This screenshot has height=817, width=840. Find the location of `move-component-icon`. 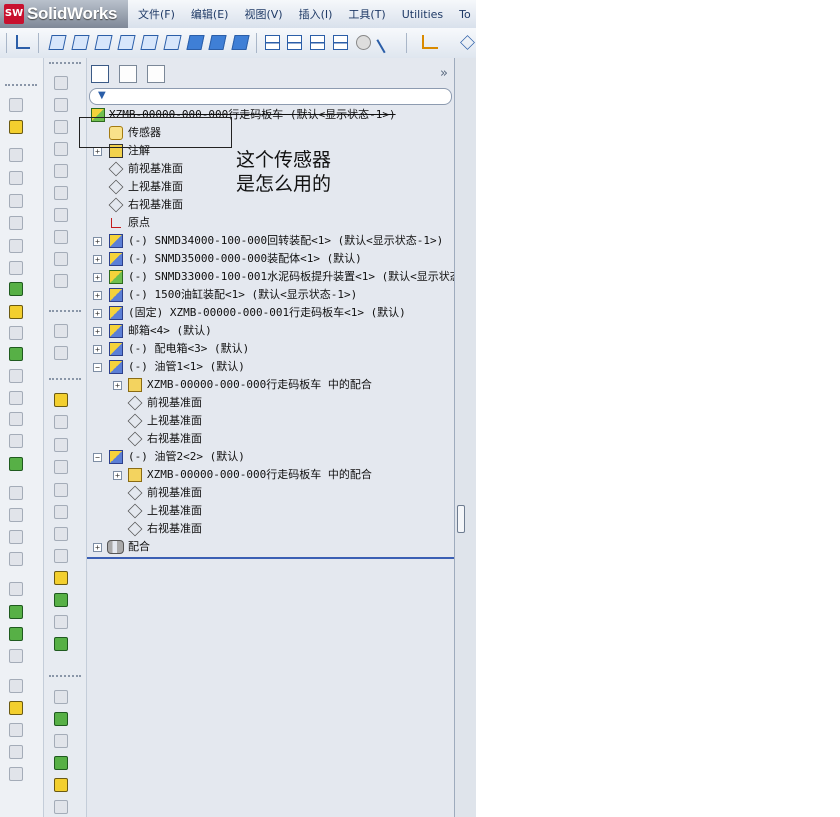

move-component-icon is located at coordinates (16, 376).